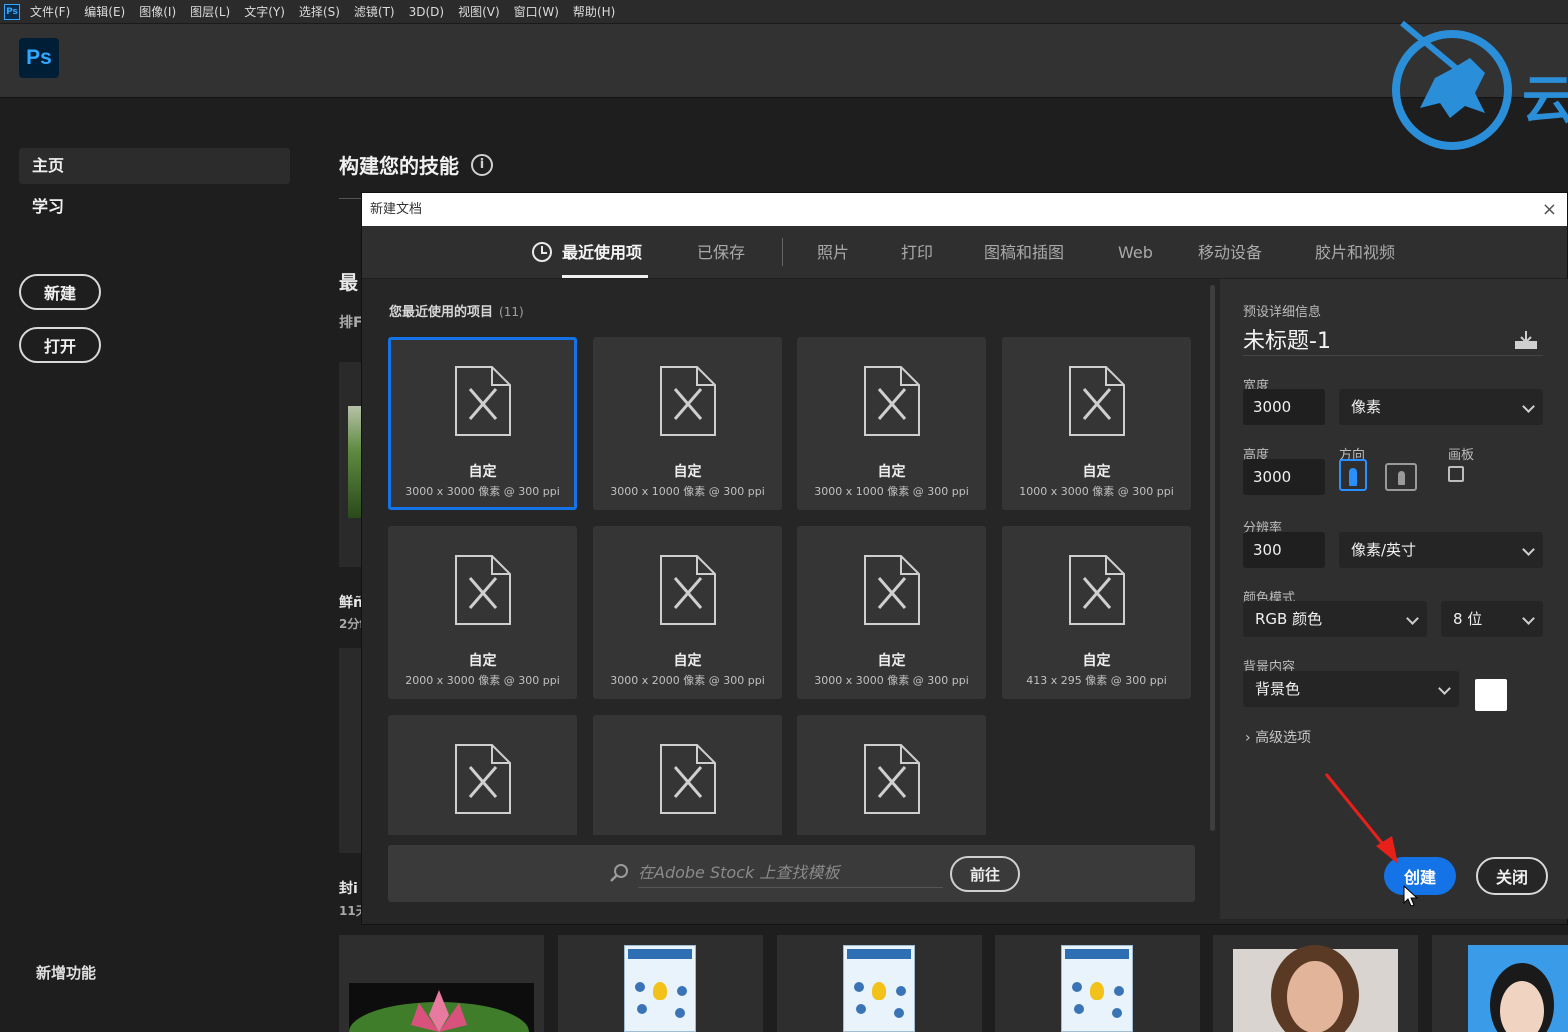  What do you see at coordinates (1441, 407) in the screenshot?
I see `width-unit-select: 像素` at bounding box center [1441, 407].